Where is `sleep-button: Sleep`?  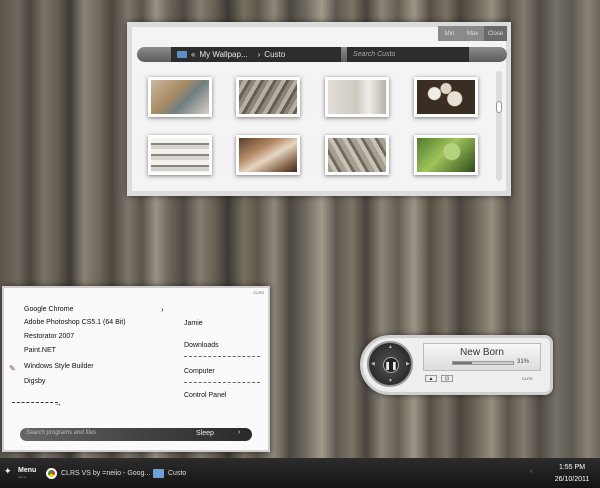 sleep-button: Sleep is located at coordinates (205, 433).